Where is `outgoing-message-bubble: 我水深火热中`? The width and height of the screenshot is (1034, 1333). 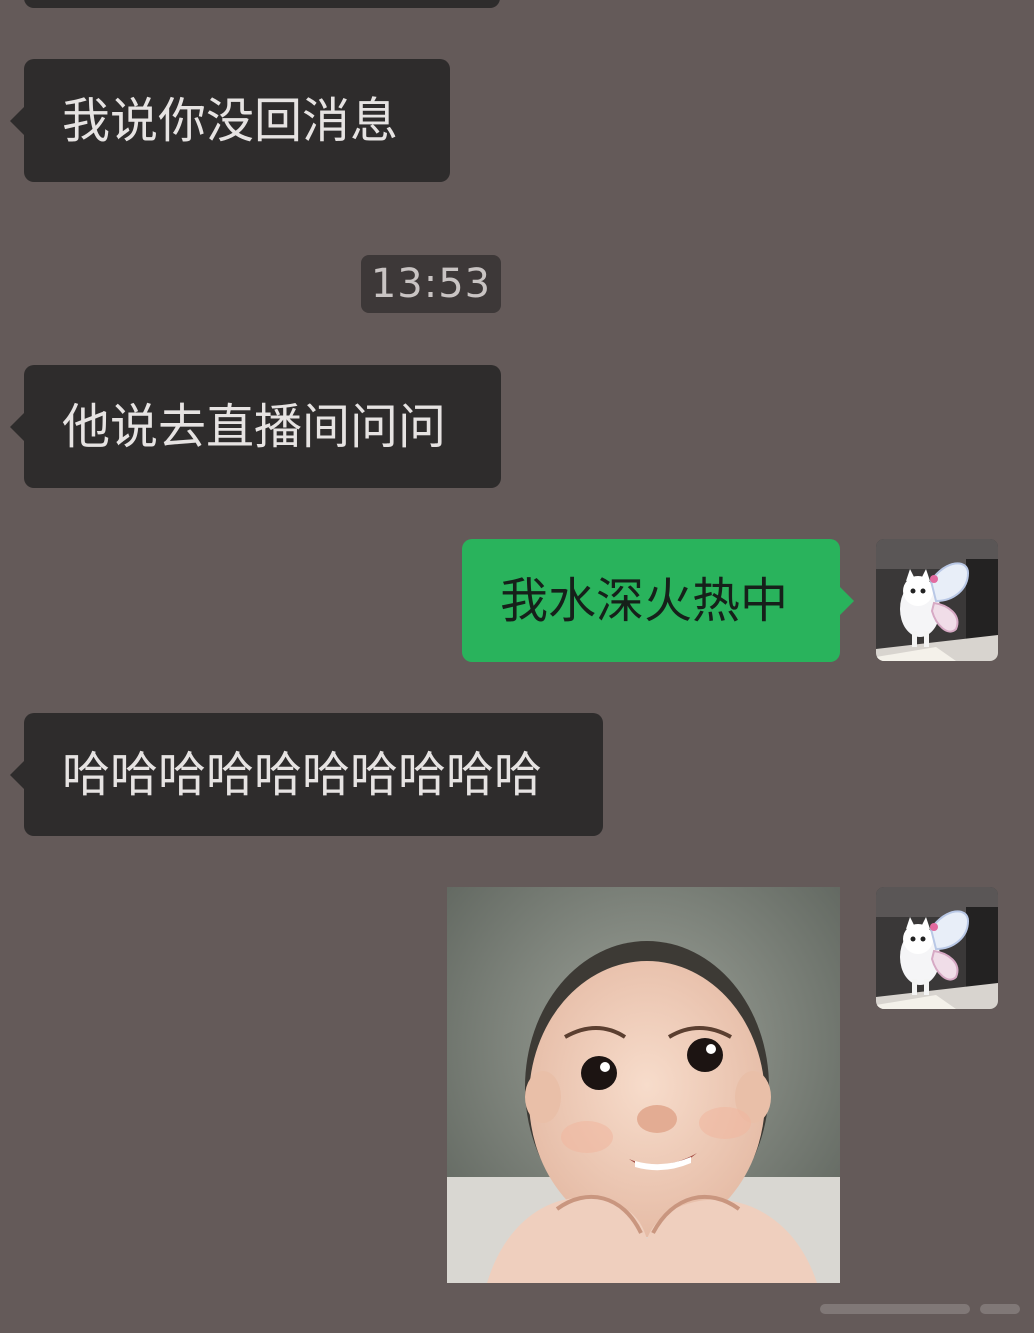
outgoing-message-bubble: 我水深火热中 is located at coordinates (658, 600).